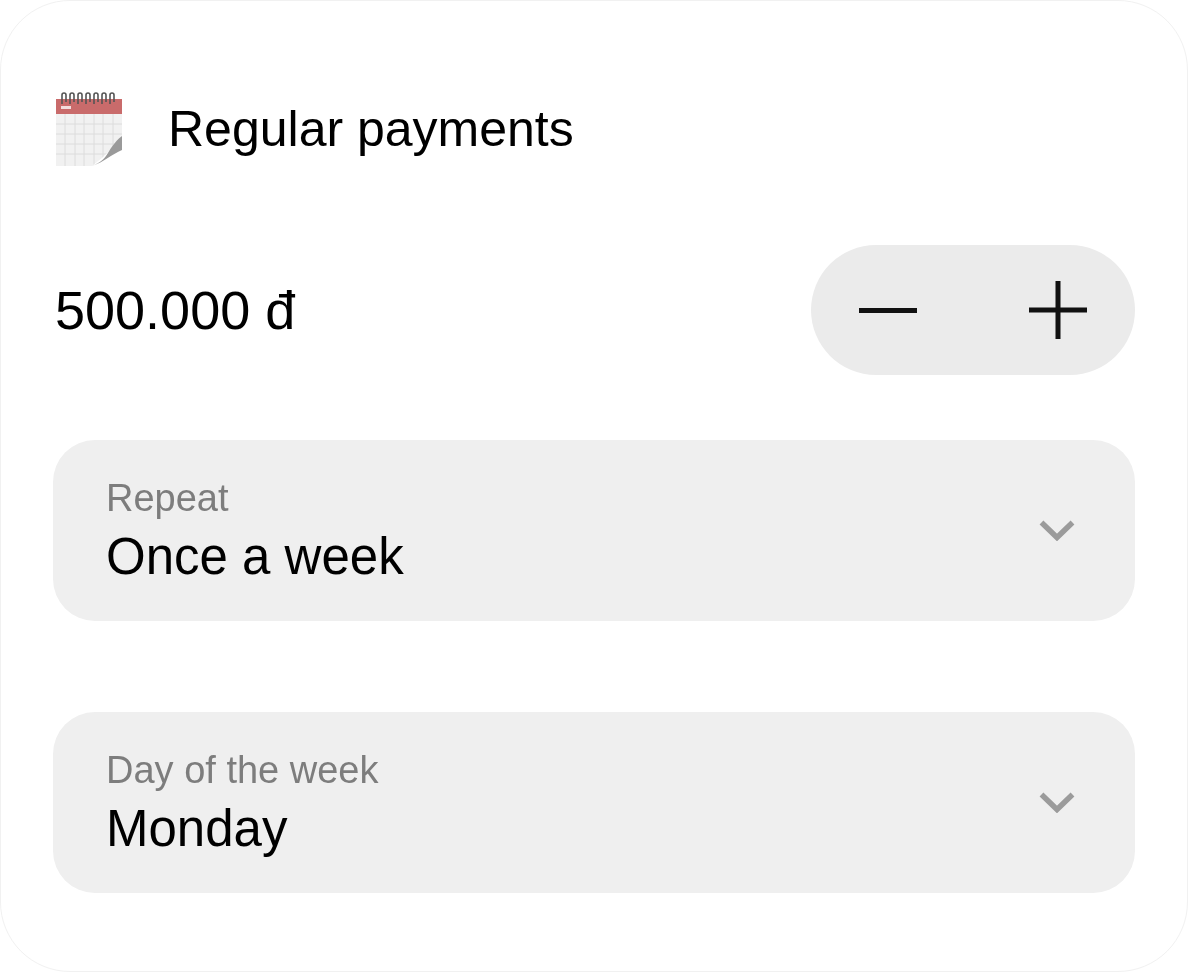 This screenshot has width=1188, height=972. What do you see at coordinates (175, 310) in the screenshot?
I see `amount-value: 500.000 đ` at bounding box center [175, 310].